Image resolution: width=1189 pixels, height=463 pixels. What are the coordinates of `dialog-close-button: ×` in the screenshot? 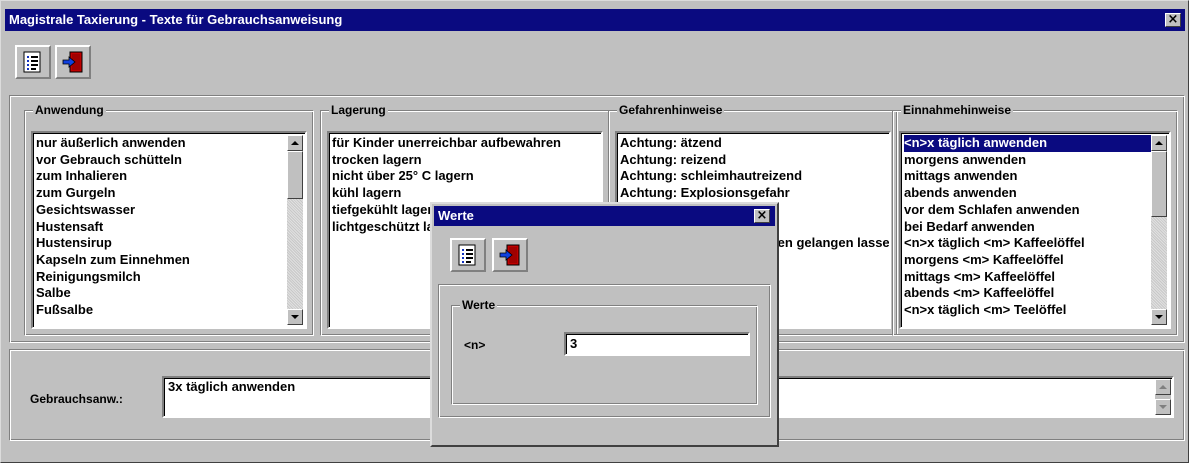 It's located at (762, 216).